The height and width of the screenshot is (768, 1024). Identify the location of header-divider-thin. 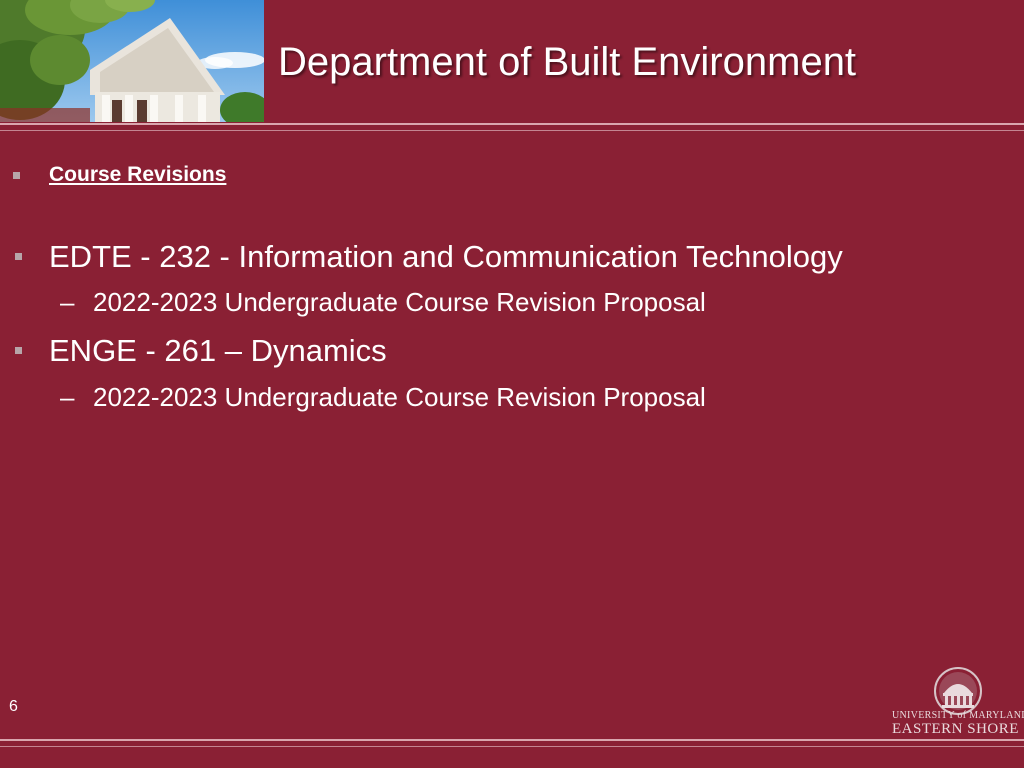
(512, 130).